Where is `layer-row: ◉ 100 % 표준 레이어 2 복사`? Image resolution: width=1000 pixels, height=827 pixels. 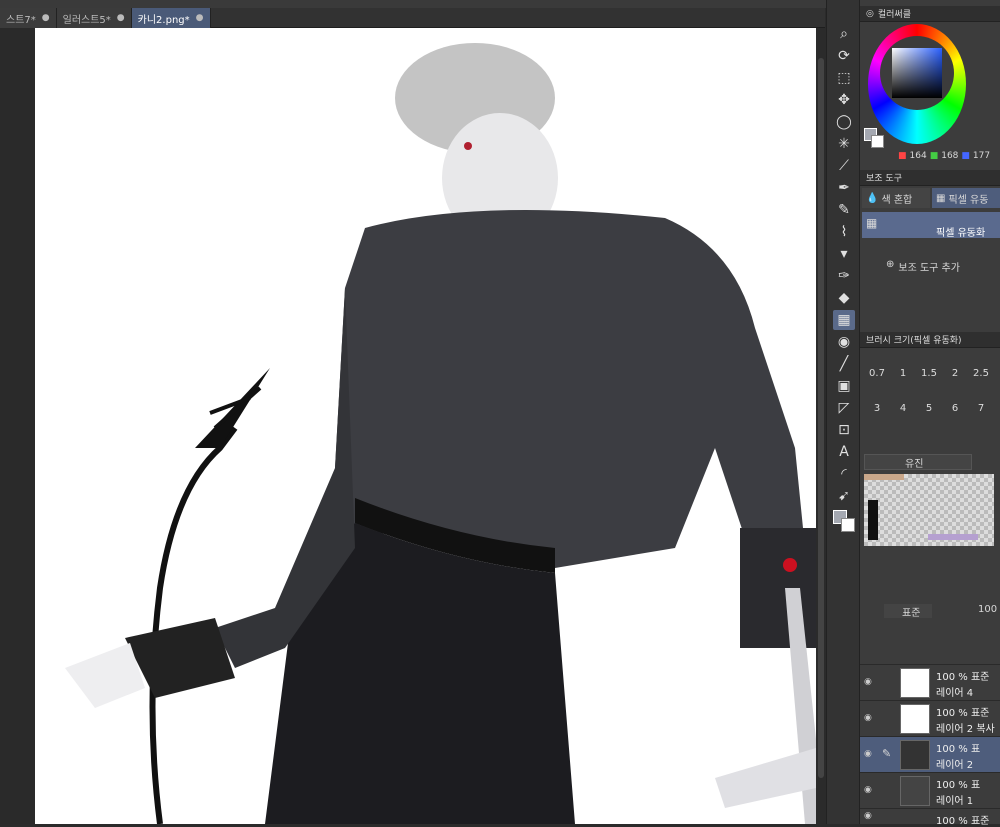
layer-row: ◉ 100 % 표준 레이어 2 복사 is located at coordinates (930, 718).